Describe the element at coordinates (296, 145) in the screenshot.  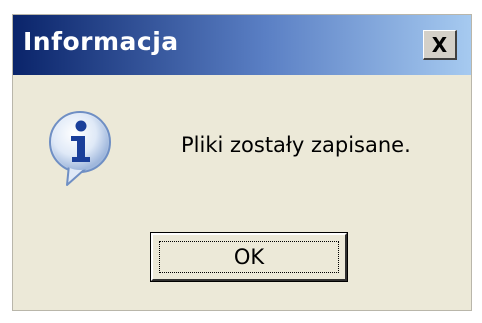
I see `dialog-message: Pliki zostały zapisane.` at that location.